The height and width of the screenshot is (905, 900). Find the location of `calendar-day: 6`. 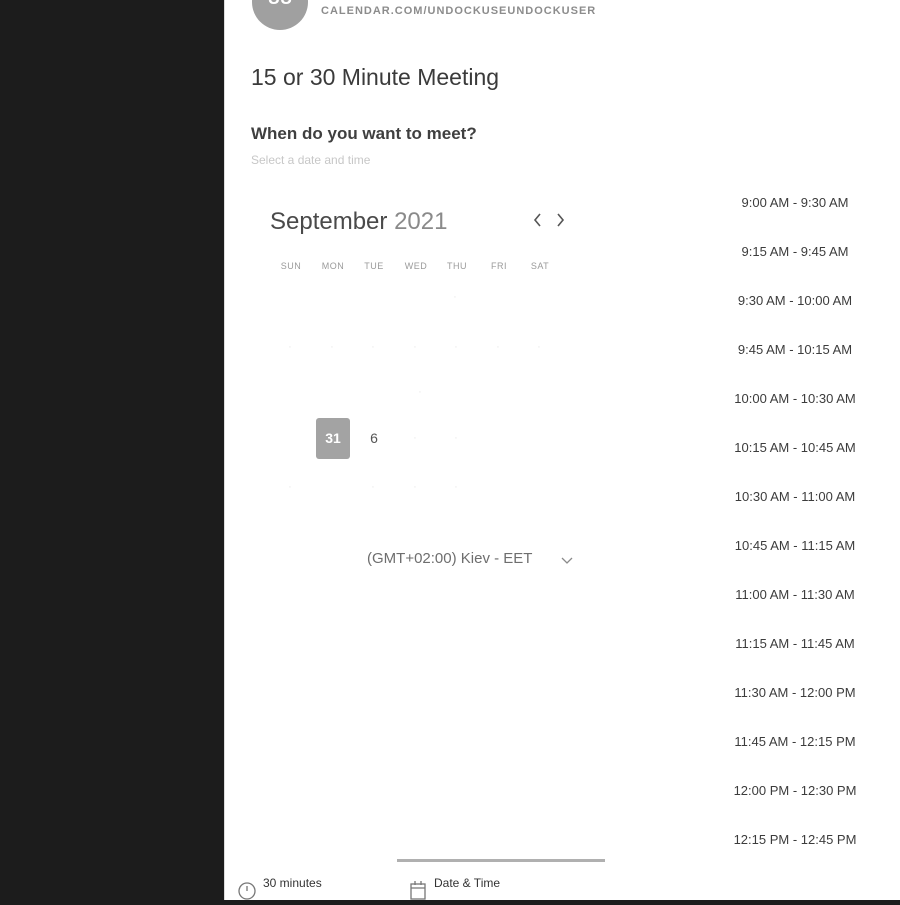

calendar-day: 6 is located at coordinates (374, 438).